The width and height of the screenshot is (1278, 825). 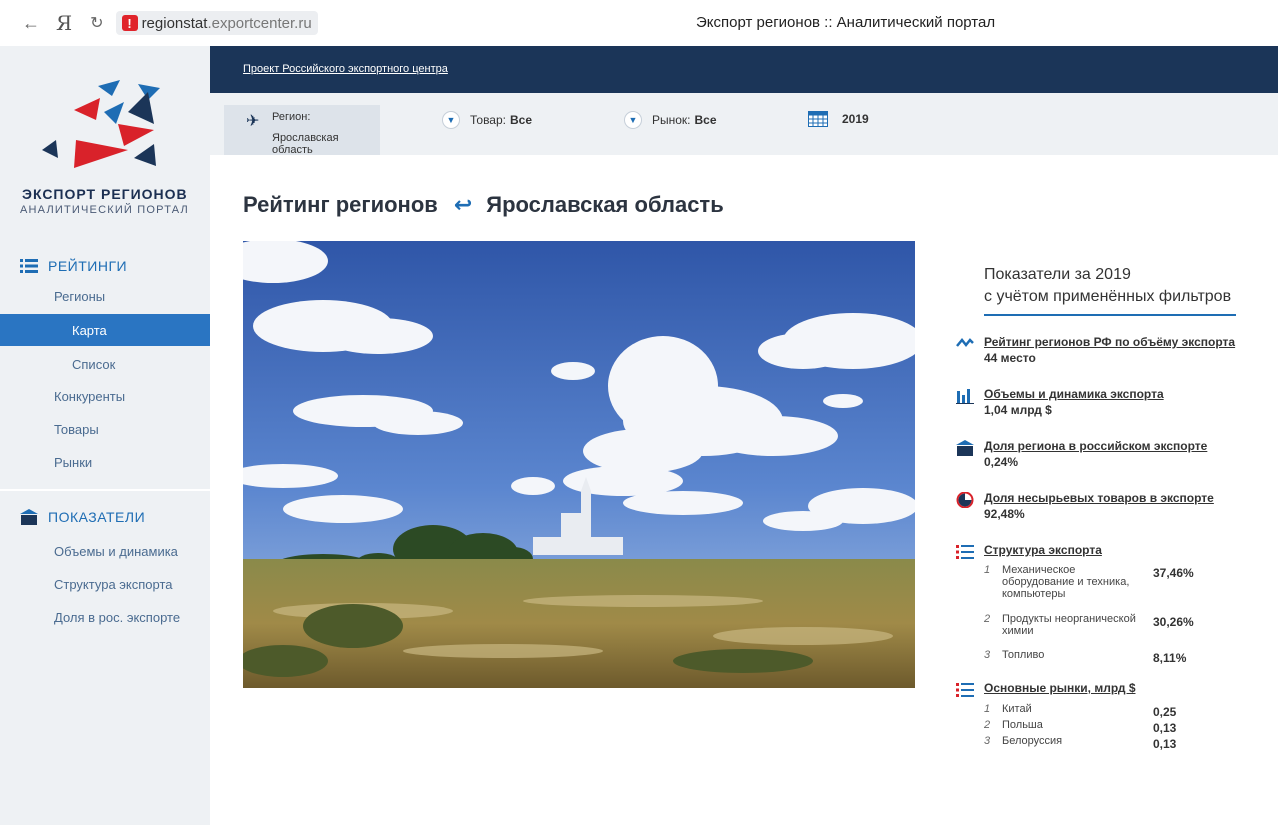 I want to click on indicators-title-line1: Показатели за 2019, so click(x=1057, y=274).